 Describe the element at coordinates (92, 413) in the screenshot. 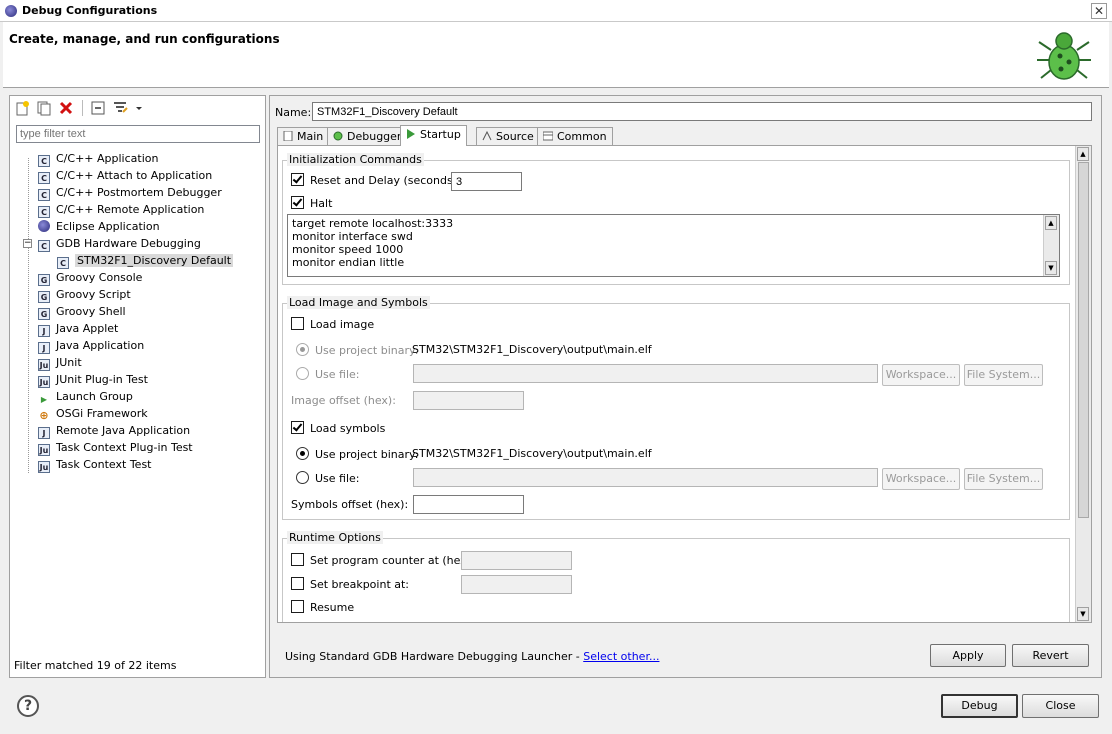

I see `tree-item: ⊕ OSGi Framework` at that location.